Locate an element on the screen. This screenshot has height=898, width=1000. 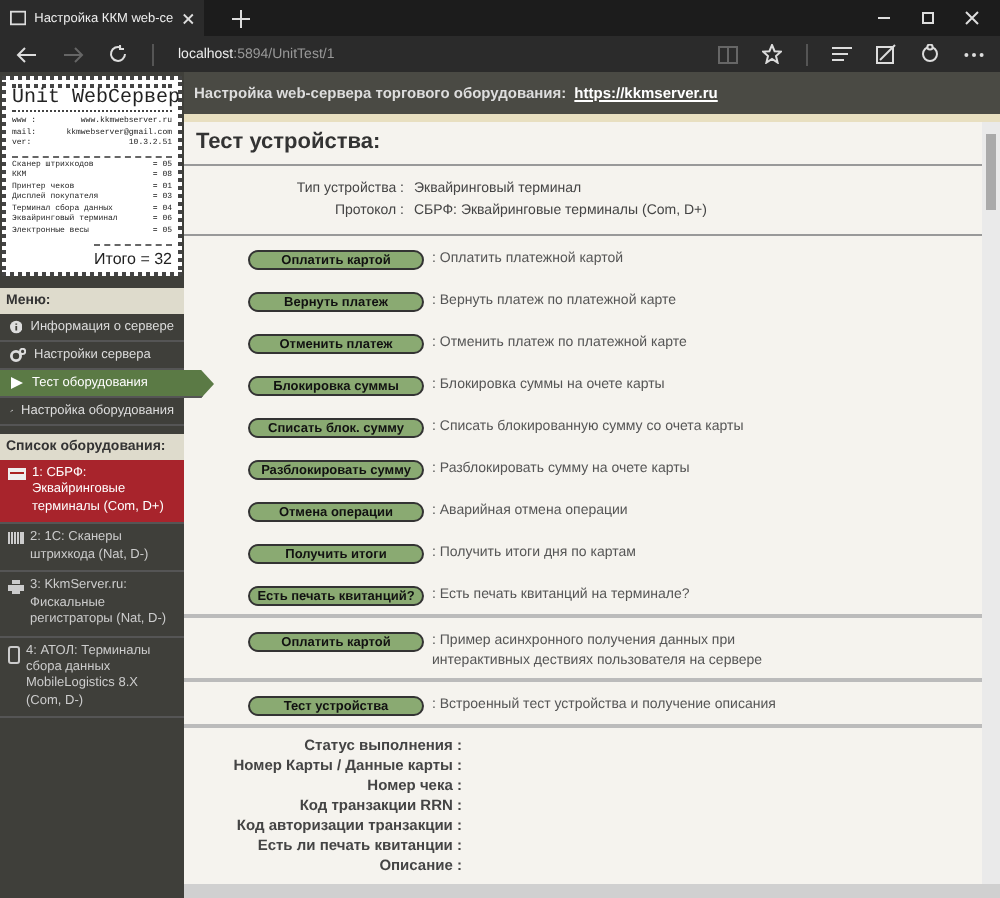
refresh-icon is located at coordinates (118, 54).